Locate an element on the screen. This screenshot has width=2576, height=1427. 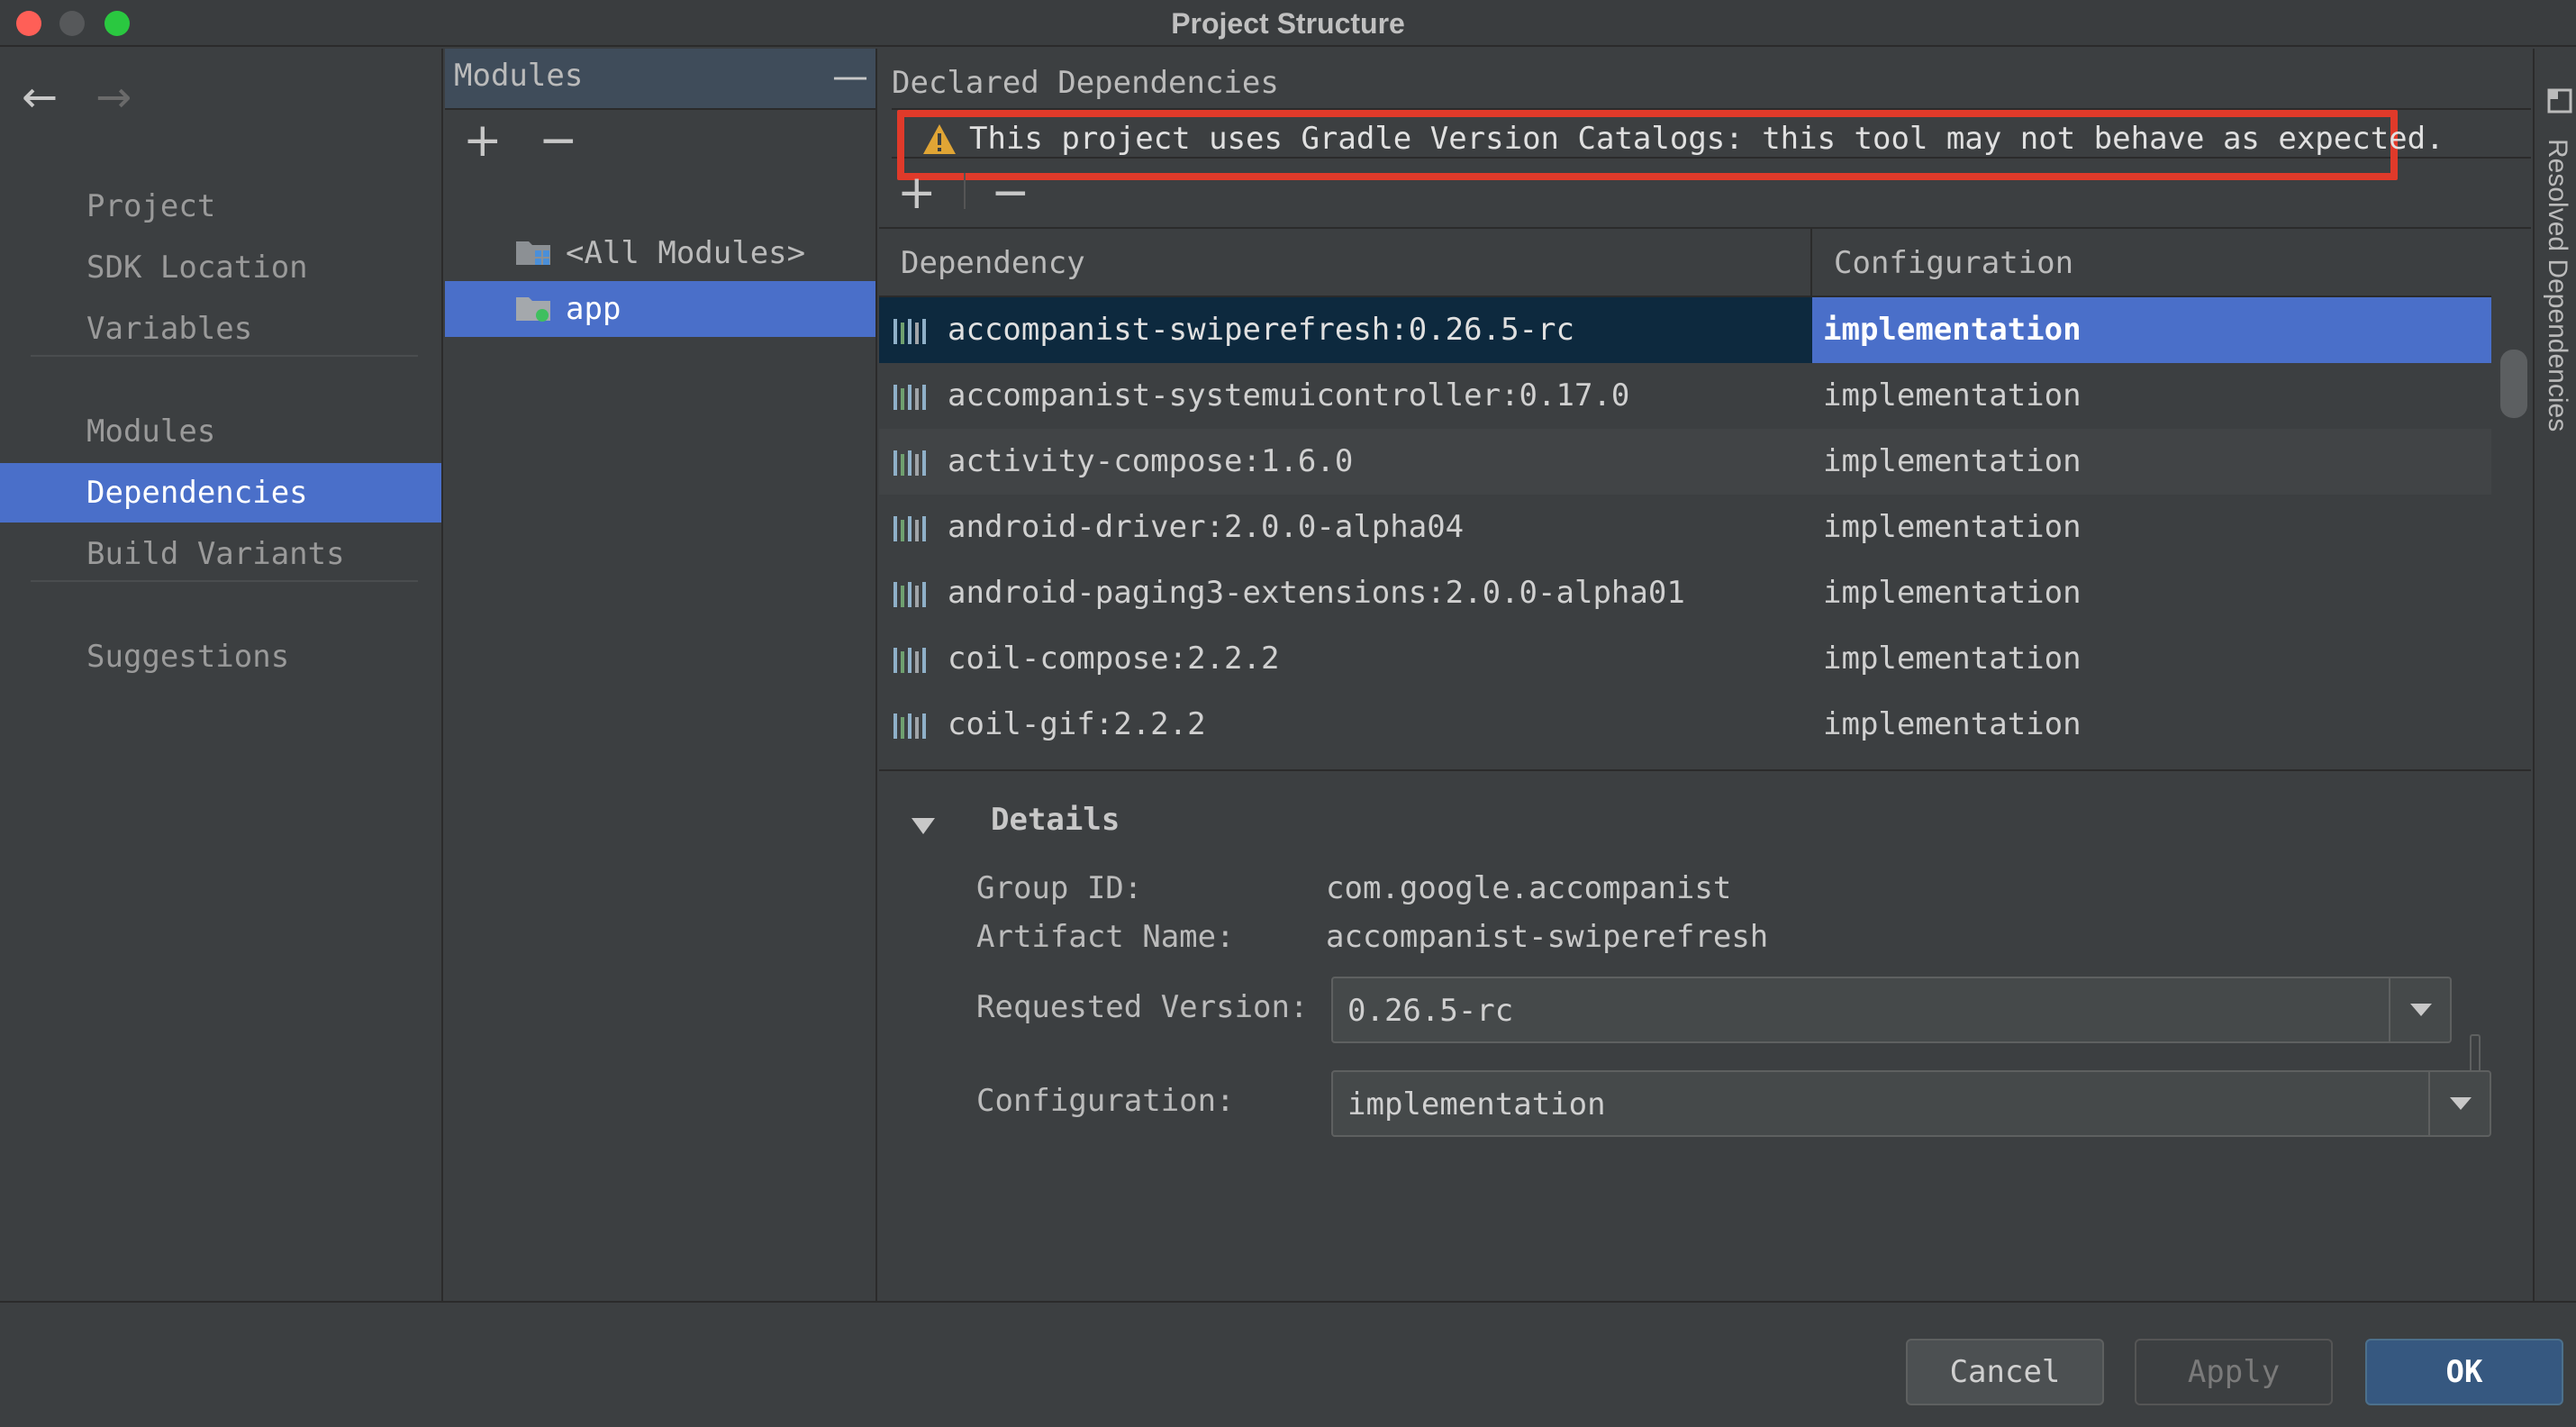
dependency-cell: activity-compose:1.6.0 is located at coordinates (1345, 462).